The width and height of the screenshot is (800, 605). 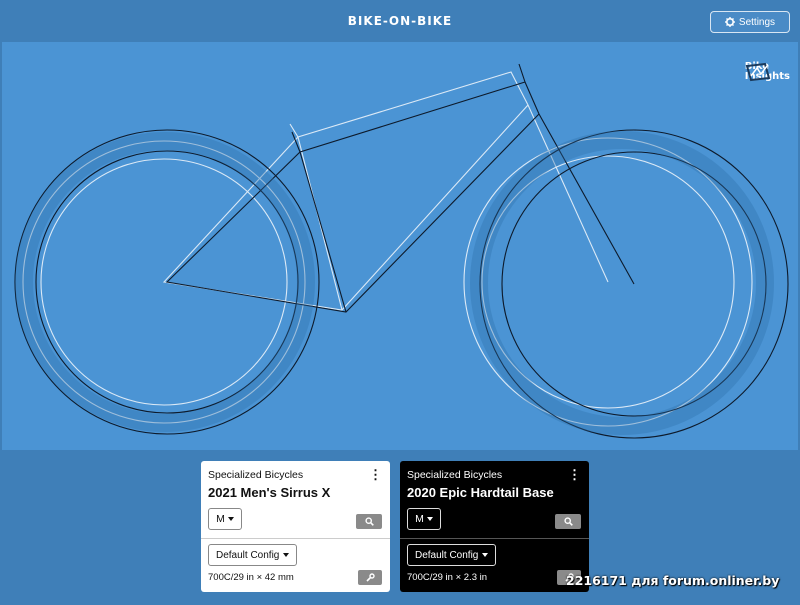 I want to click on bike-card-model: 2020 Epic Hardtail Base, so click(x=480, y=492).